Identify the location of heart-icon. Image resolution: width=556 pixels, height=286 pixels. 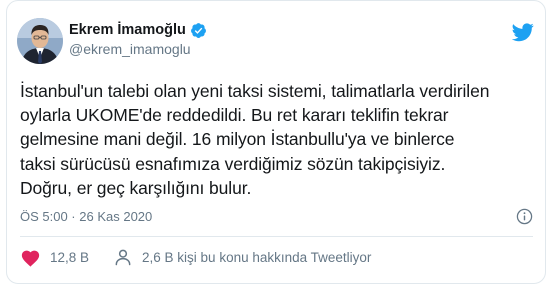
(30, 257).